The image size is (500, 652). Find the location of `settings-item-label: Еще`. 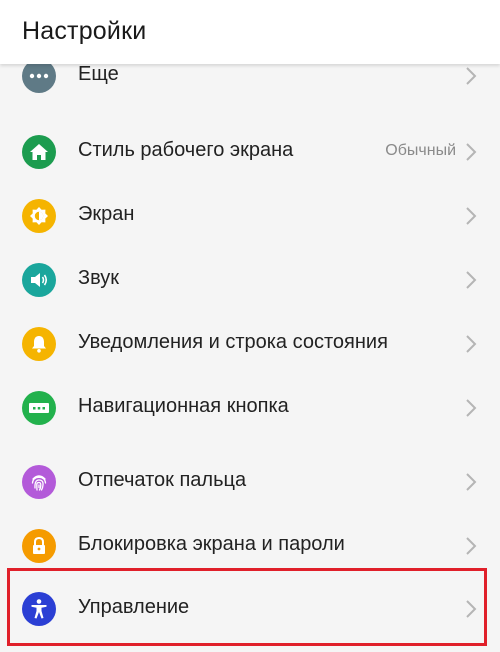

settings-item-label: Еще is located at coordinates (98, 74).